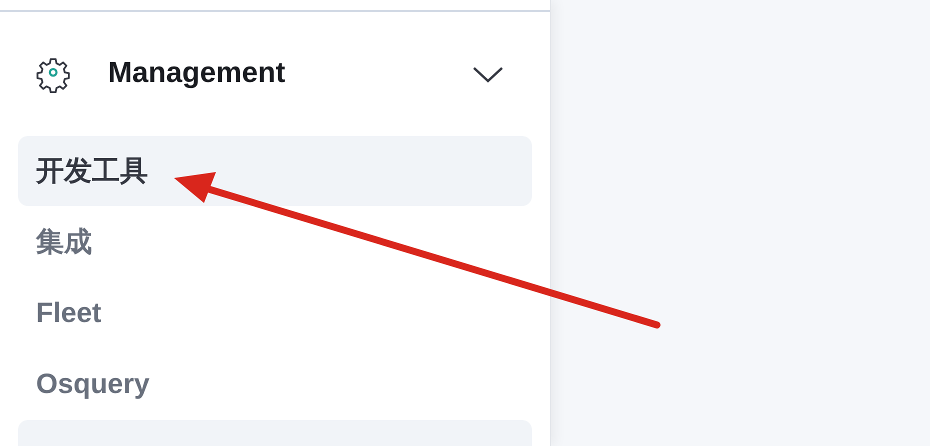 This screenshot has height=446, width=930. I want to click on nav-item: 开发工具, so click(275, 171).